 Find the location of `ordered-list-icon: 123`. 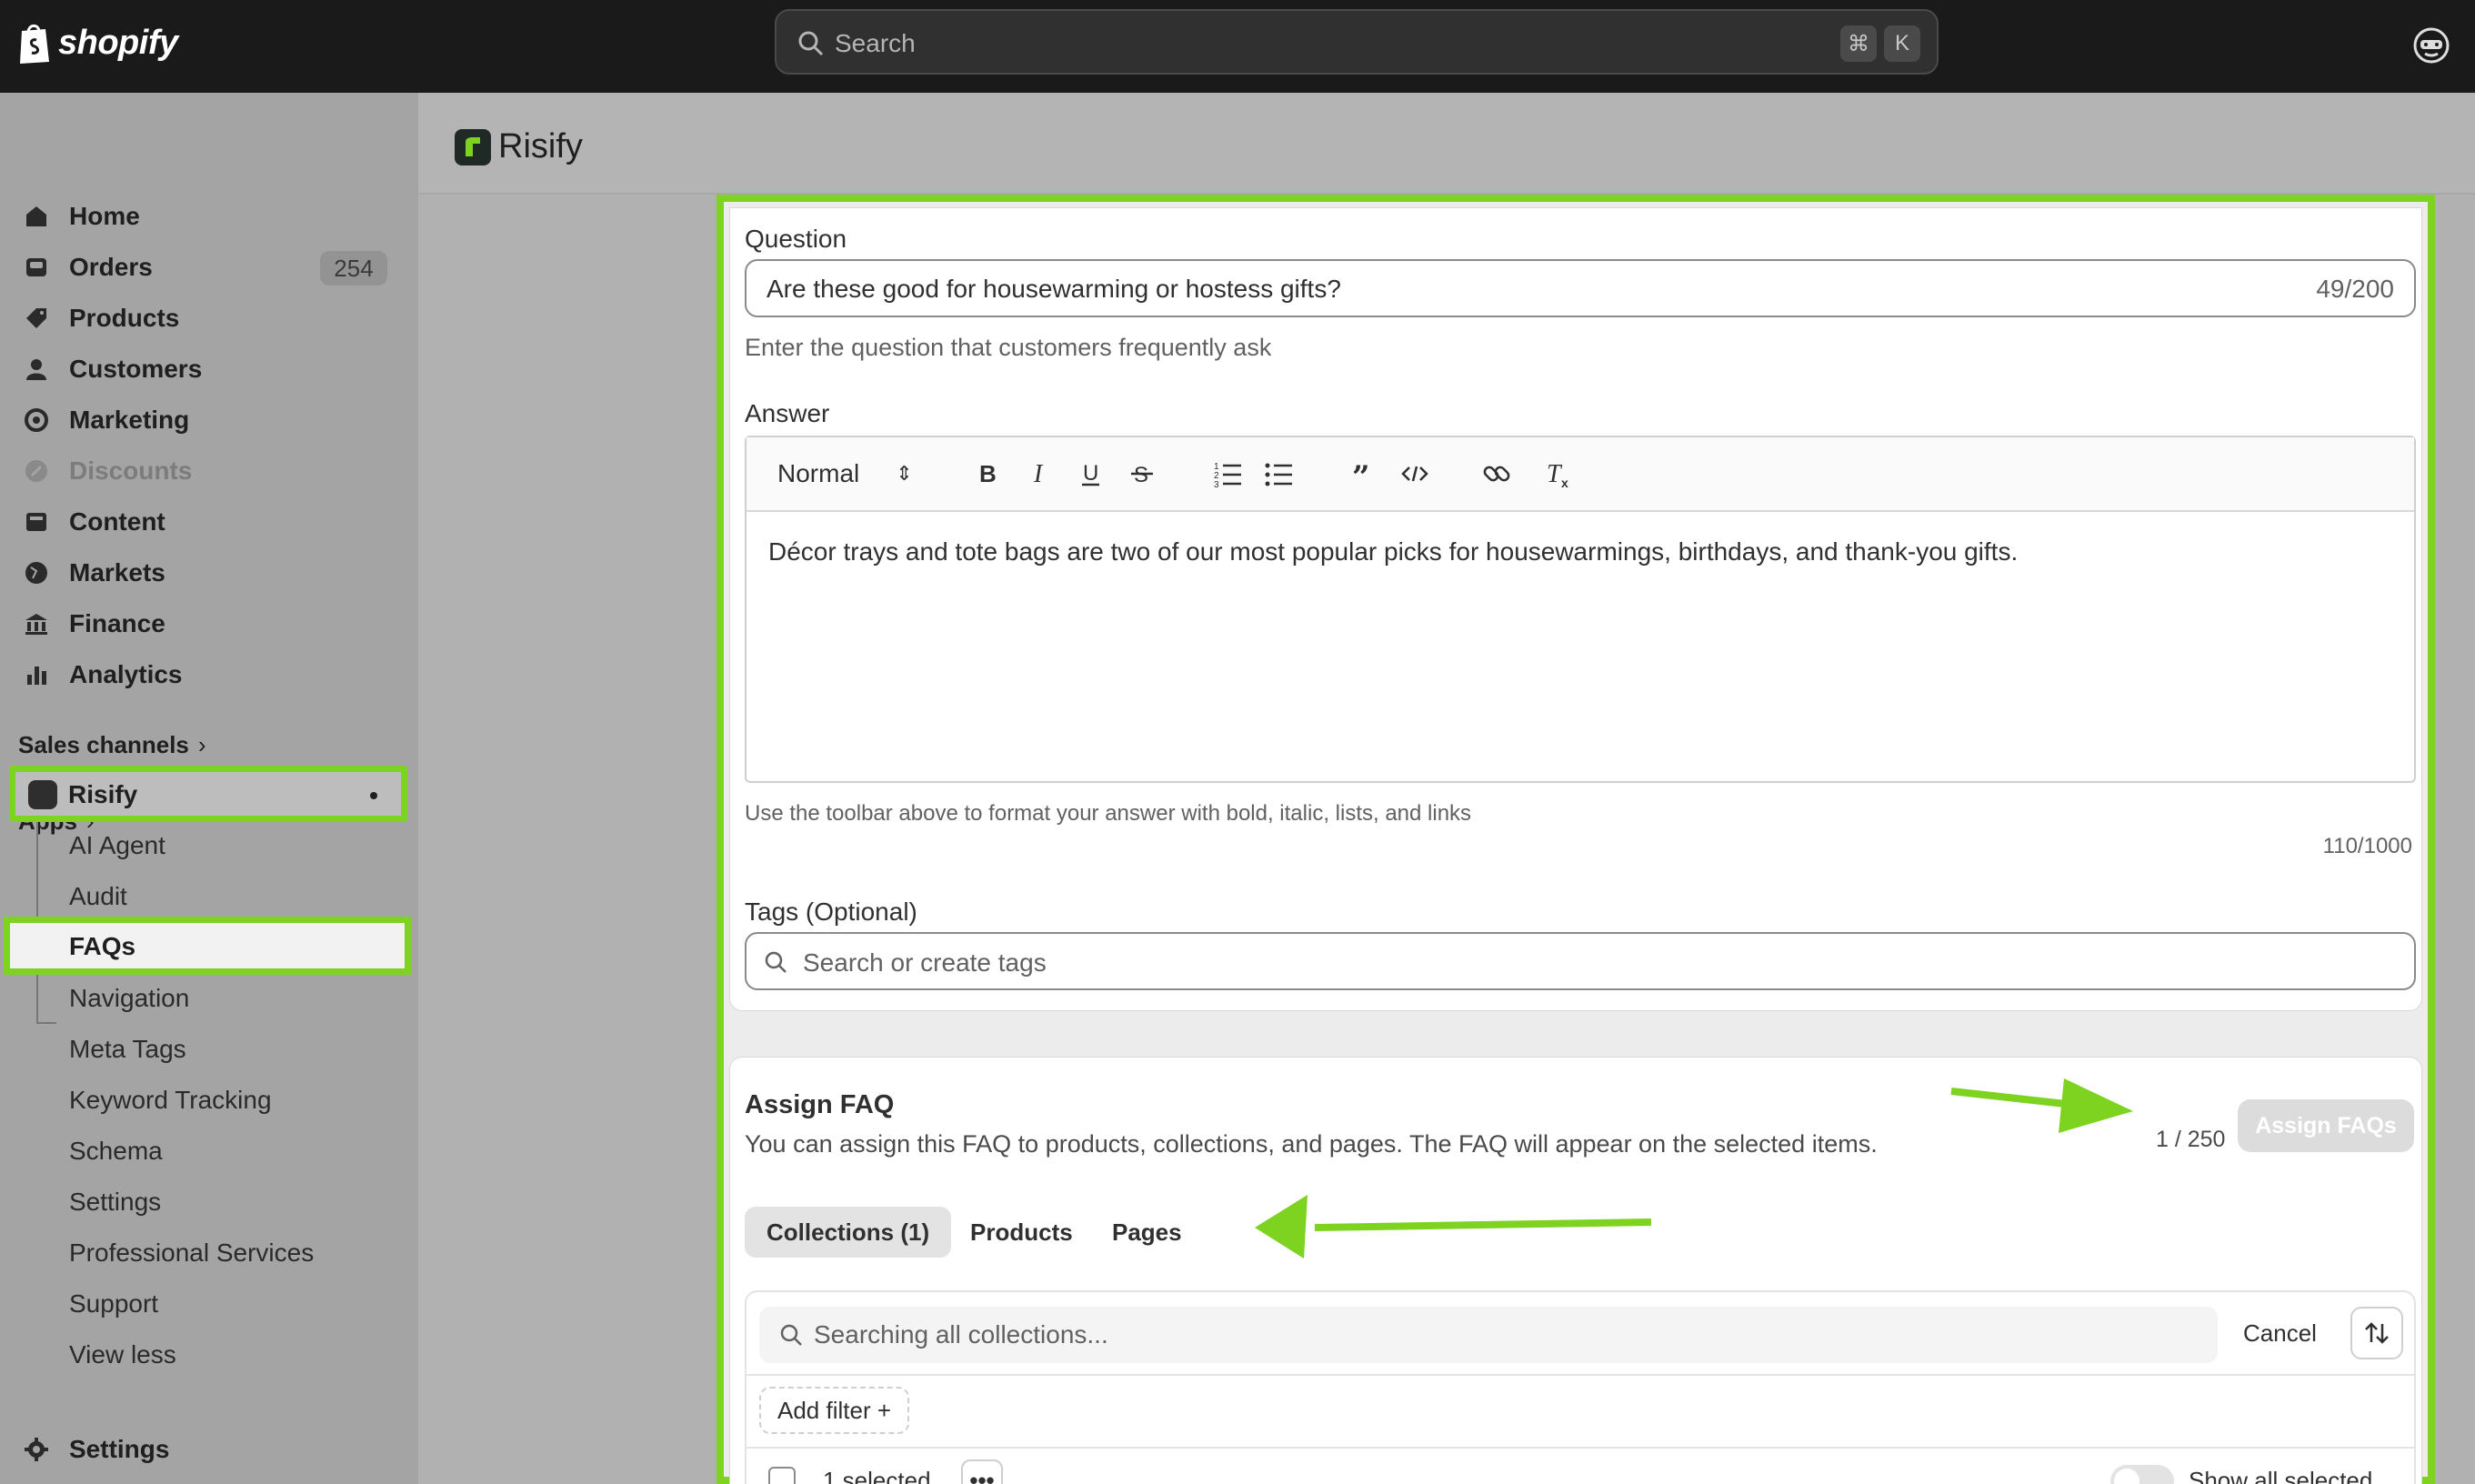

ordered-list-icon: 123 is located at coordinates (1227, 475).